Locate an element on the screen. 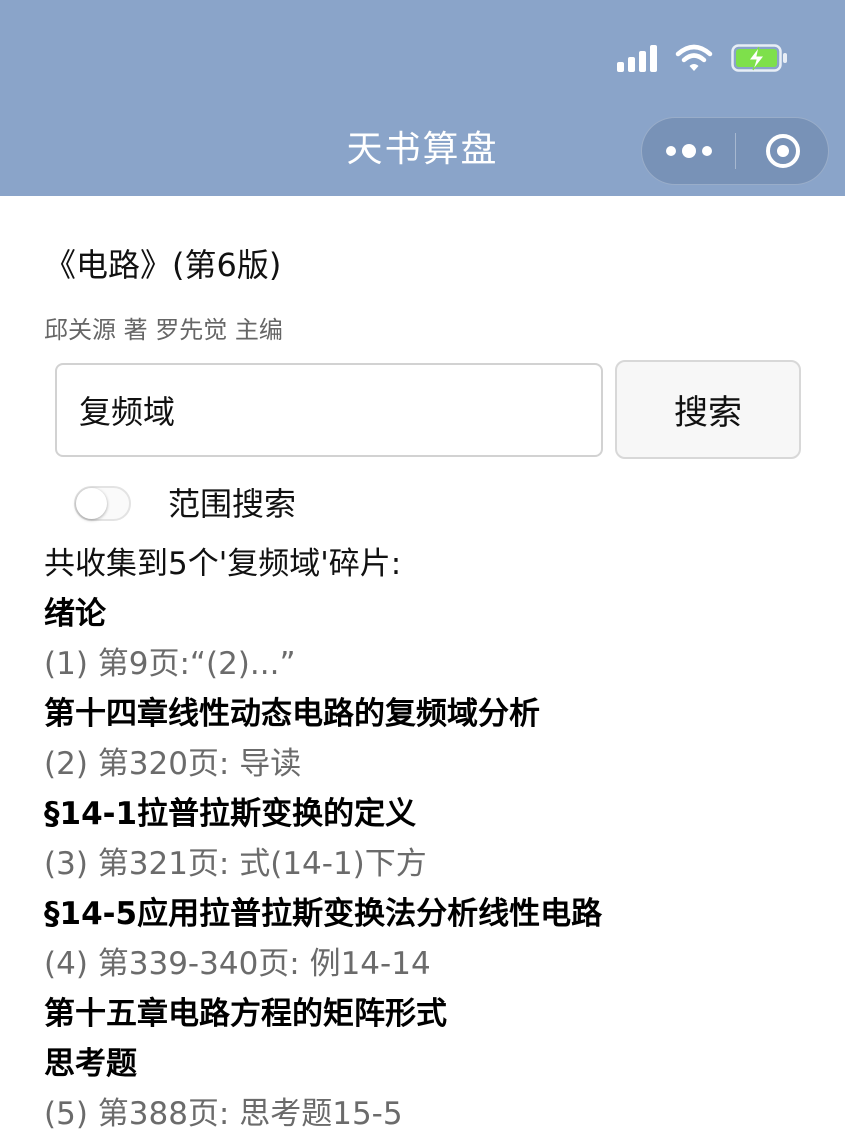 The height and width of the screenshot is (1139, 845). mini-program-capsule is located at coordinates (735, 151).